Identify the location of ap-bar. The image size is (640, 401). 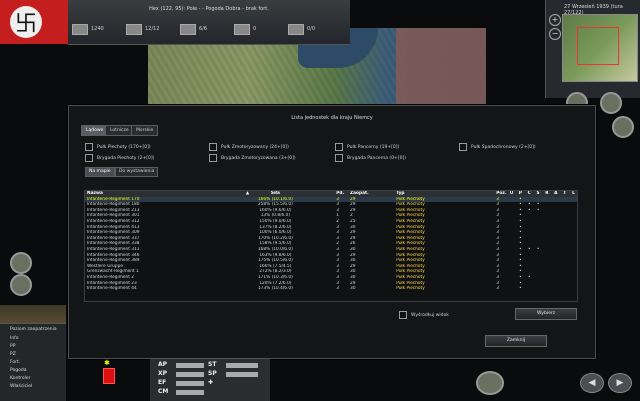
(190, 365).